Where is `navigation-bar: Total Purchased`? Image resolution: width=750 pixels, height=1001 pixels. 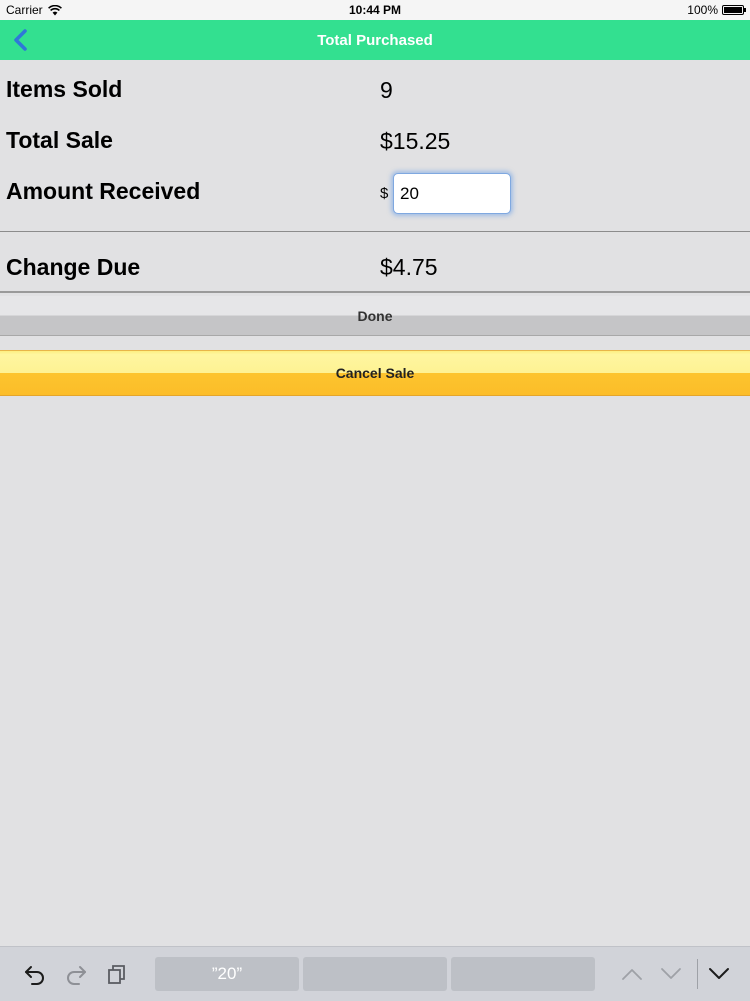
navigation-bar: Total Purchased is located at coordinates (375, 40).